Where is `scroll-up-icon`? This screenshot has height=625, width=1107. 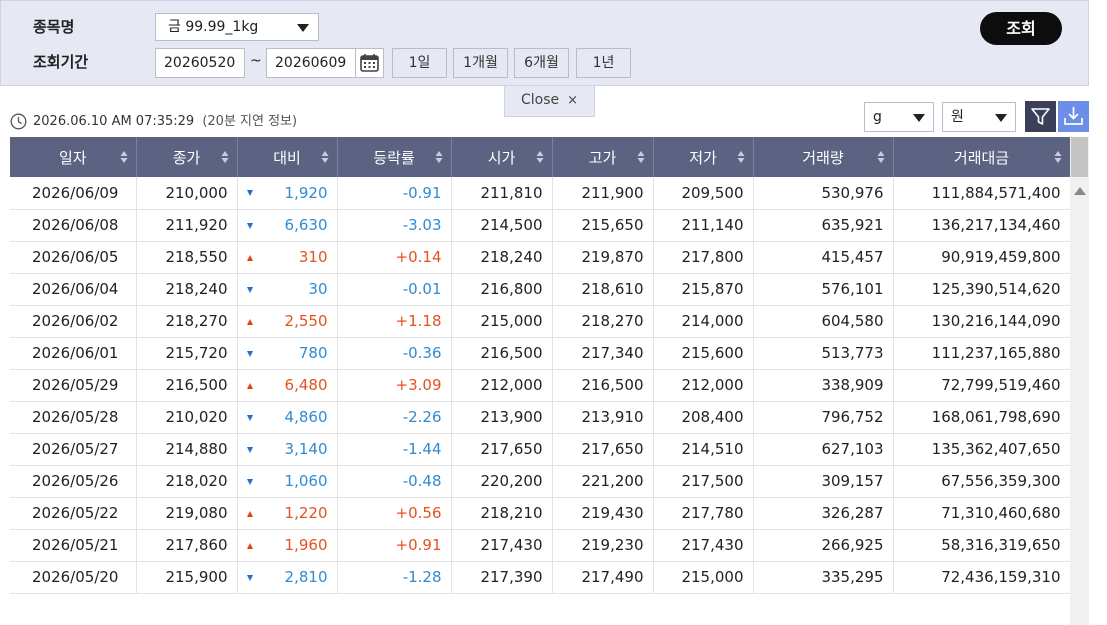
scroll-up-icon is located at coordinates (1080, 191).